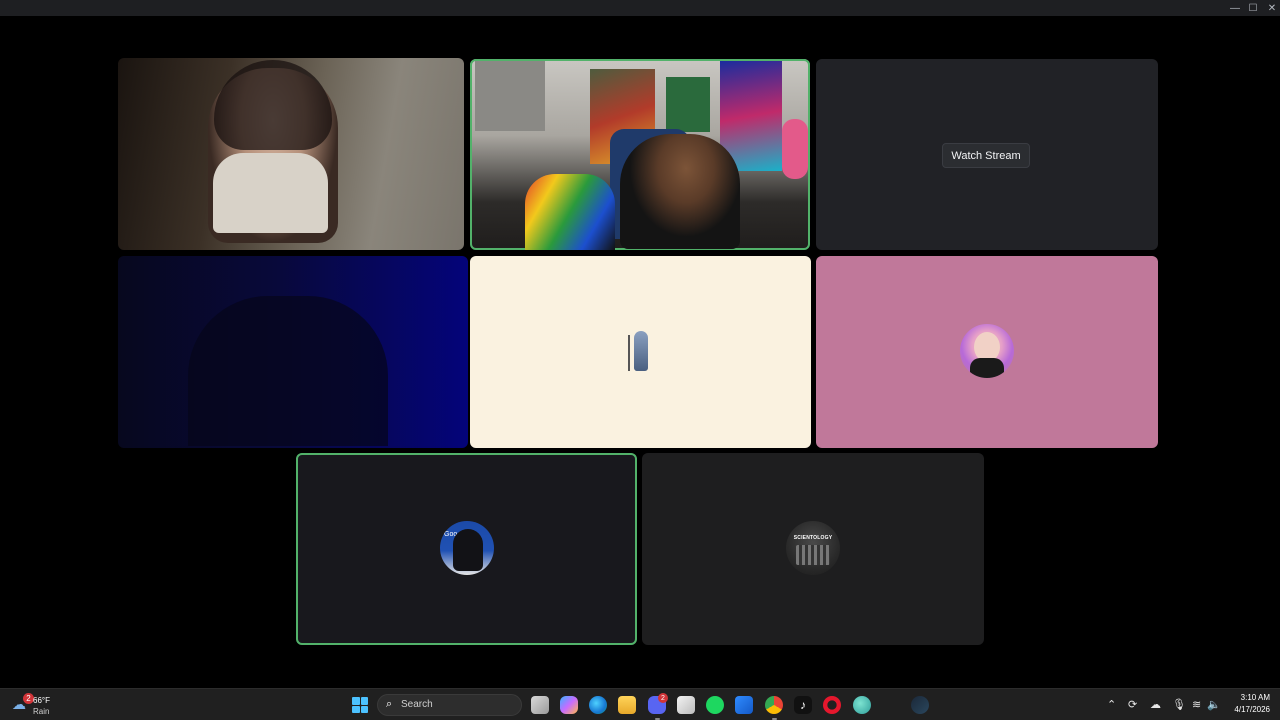  What do you see at coordinates (715, 705) in the screenshot?
I see `spotify-icon` at bounding box center [715, 705].